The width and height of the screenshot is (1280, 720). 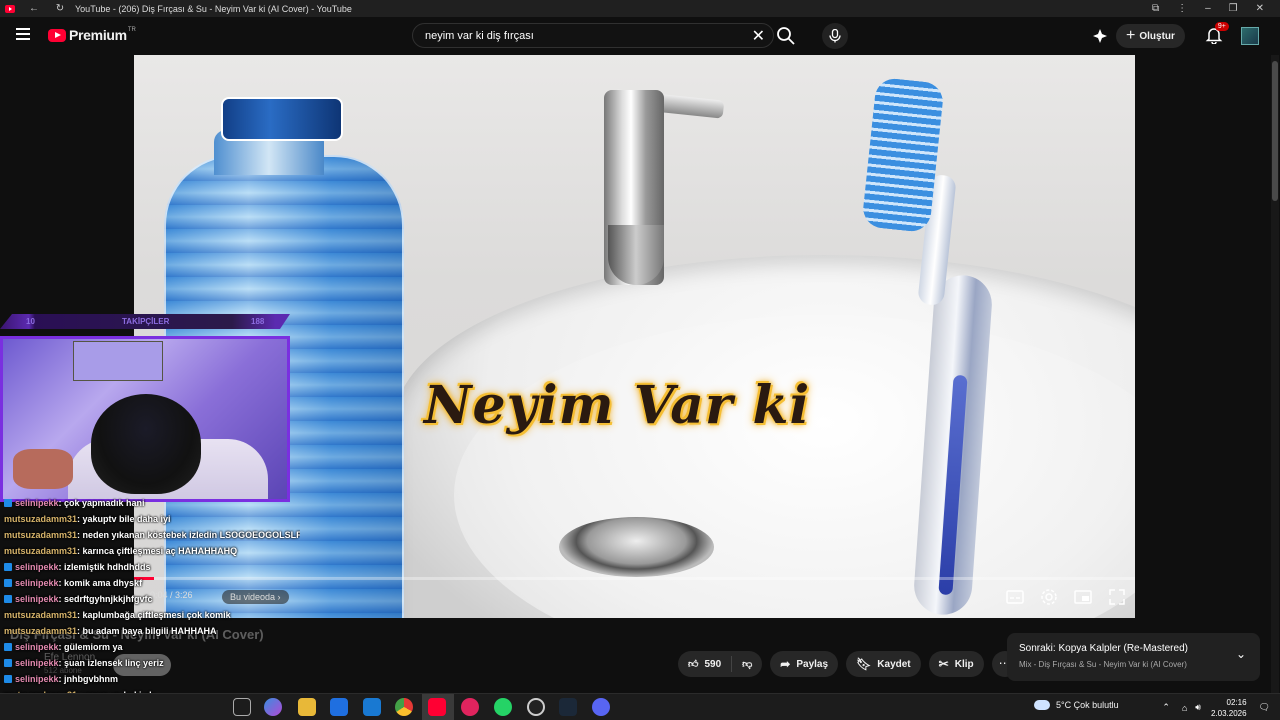 I want to click on bookmark-icon: 🔖︎, so click(x=864, y=664).